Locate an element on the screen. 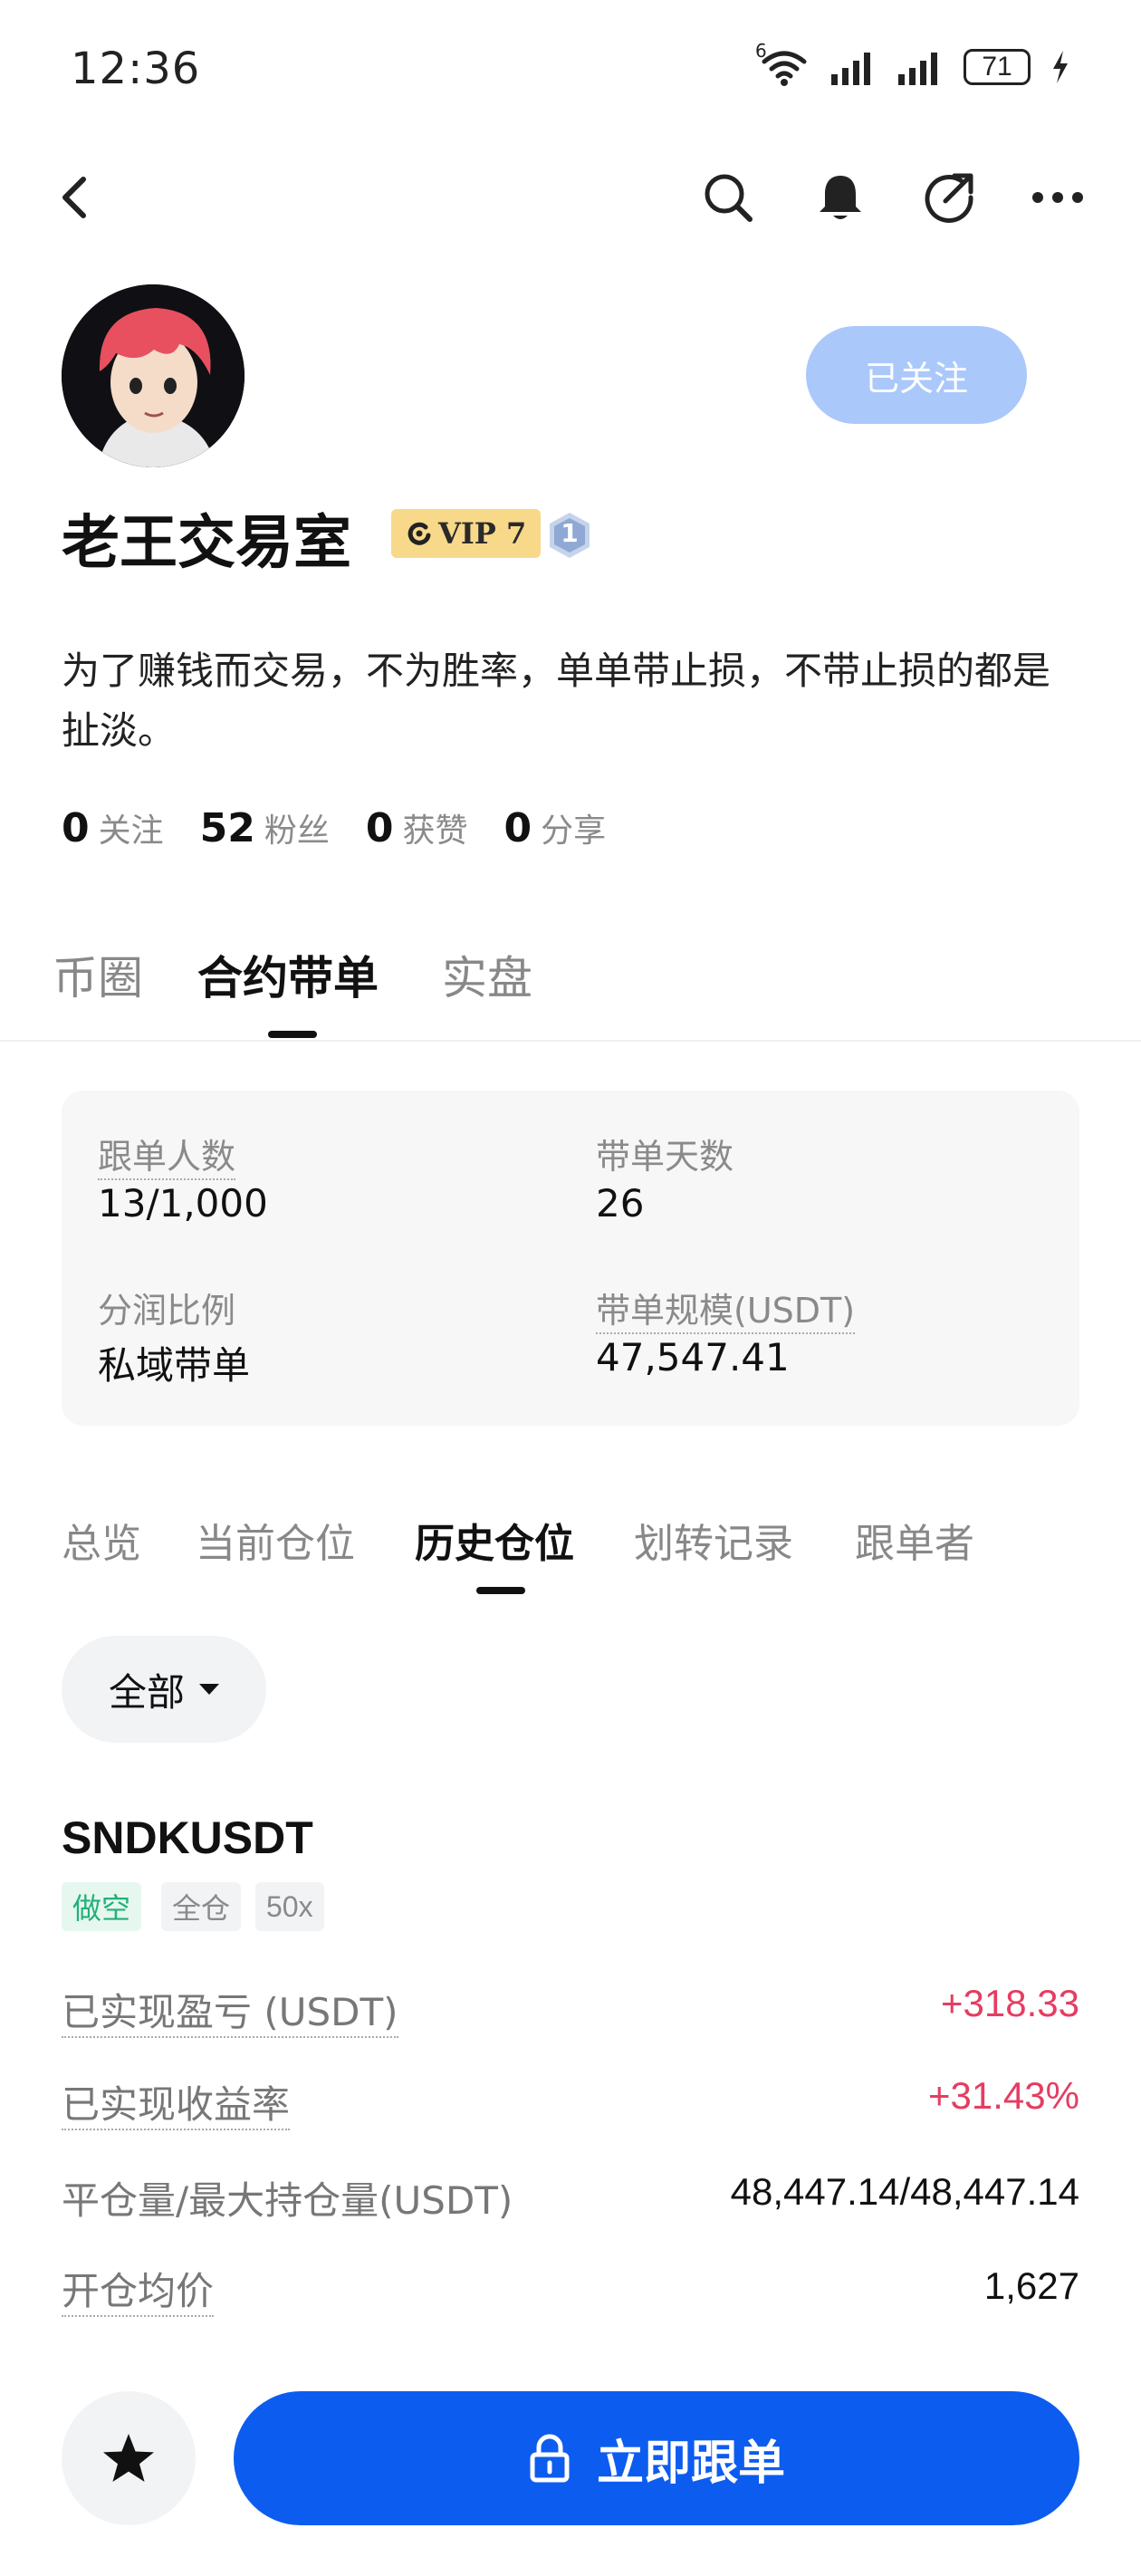 Image resolution: width=1141 pixels, height=2576 pixels. vip-badge: VIP 7 is located at coordinates (466, 533).